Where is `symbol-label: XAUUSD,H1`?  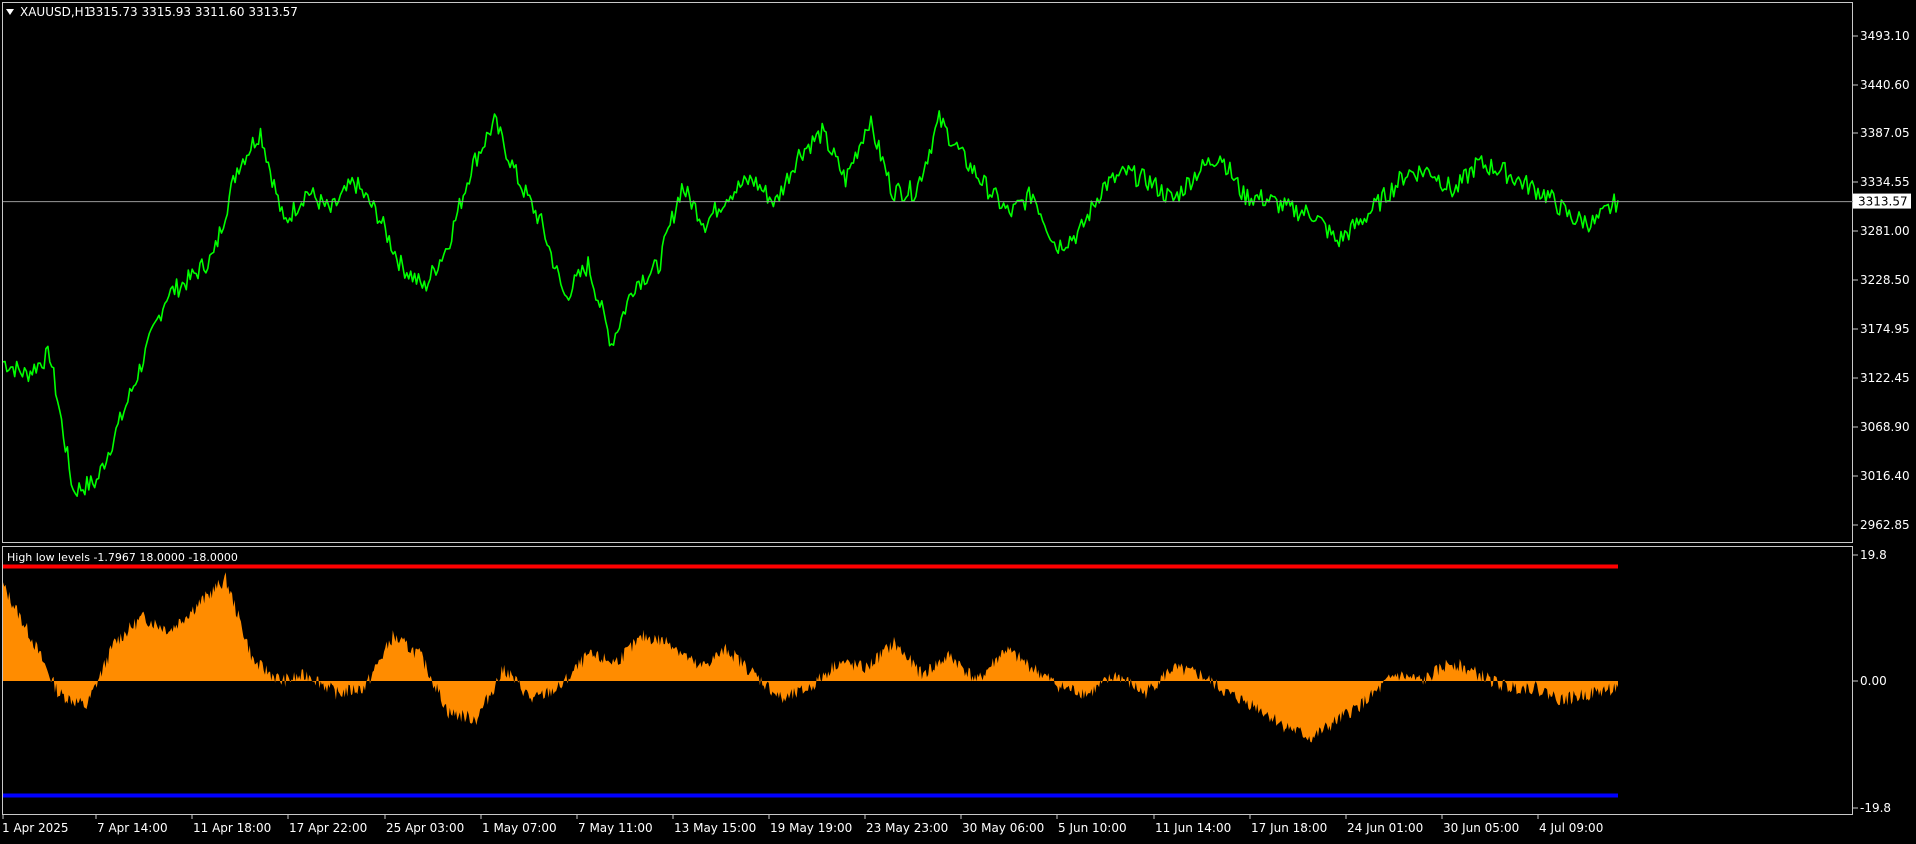
symbol-label: XAUUSD,H1 is located at coordinates (55, 12).